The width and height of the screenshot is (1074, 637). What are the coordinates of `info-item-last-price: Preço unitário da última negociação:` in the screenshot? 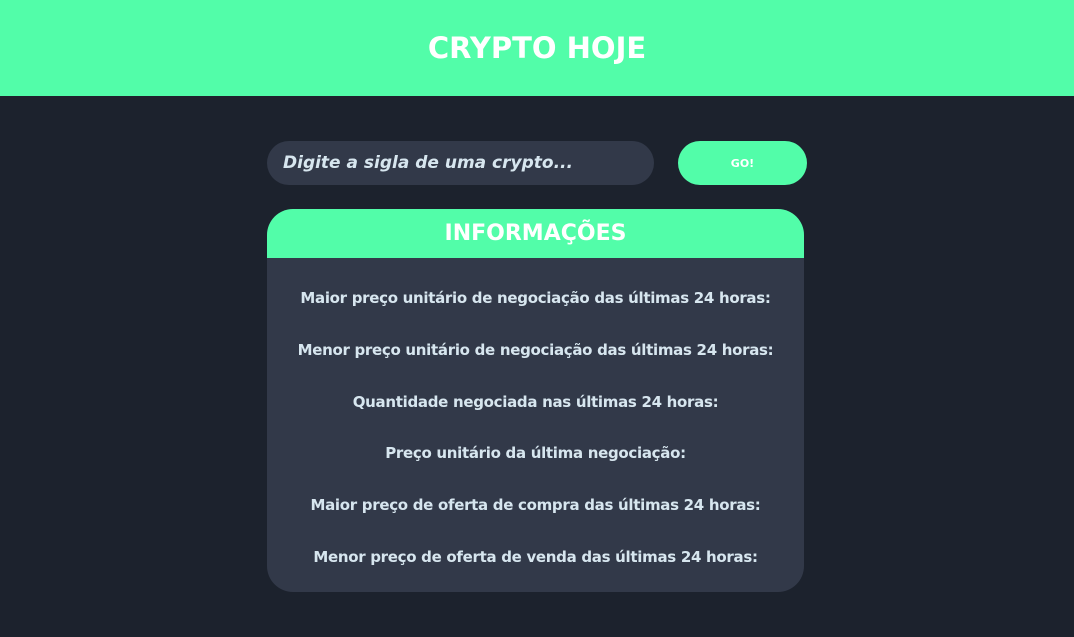 It's located at (535, 453).